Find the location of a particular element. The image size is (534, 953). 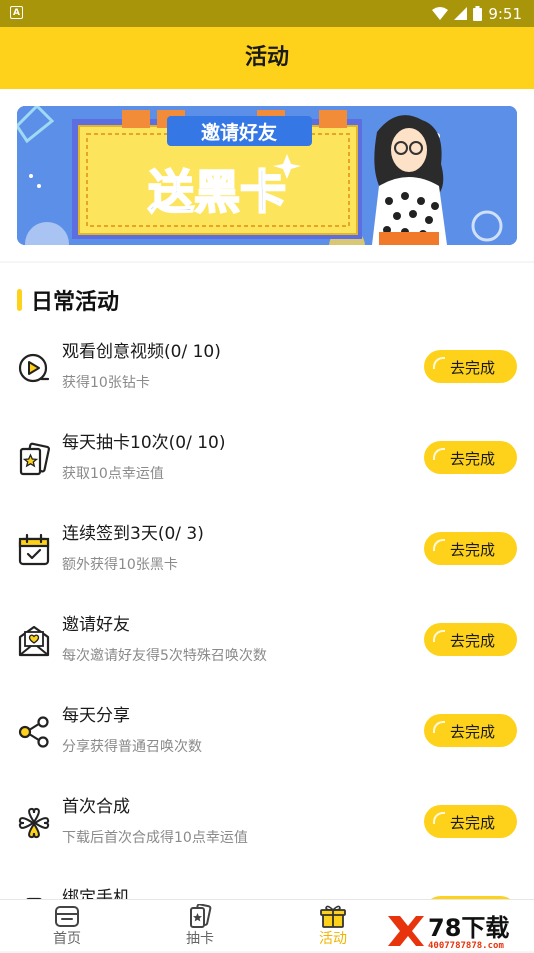

task-title: 连续签到3天(0/ 3) is located at coordinates (133, 534).